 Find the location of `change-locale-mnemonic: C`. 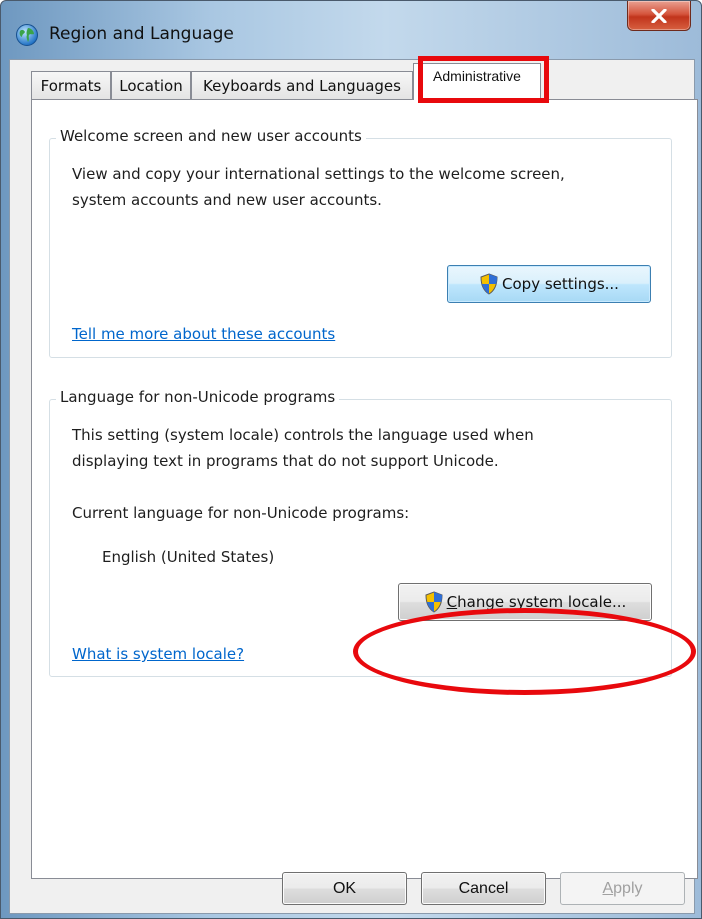

change-locale-mnemonic: C is located at coordinates (452, 602).